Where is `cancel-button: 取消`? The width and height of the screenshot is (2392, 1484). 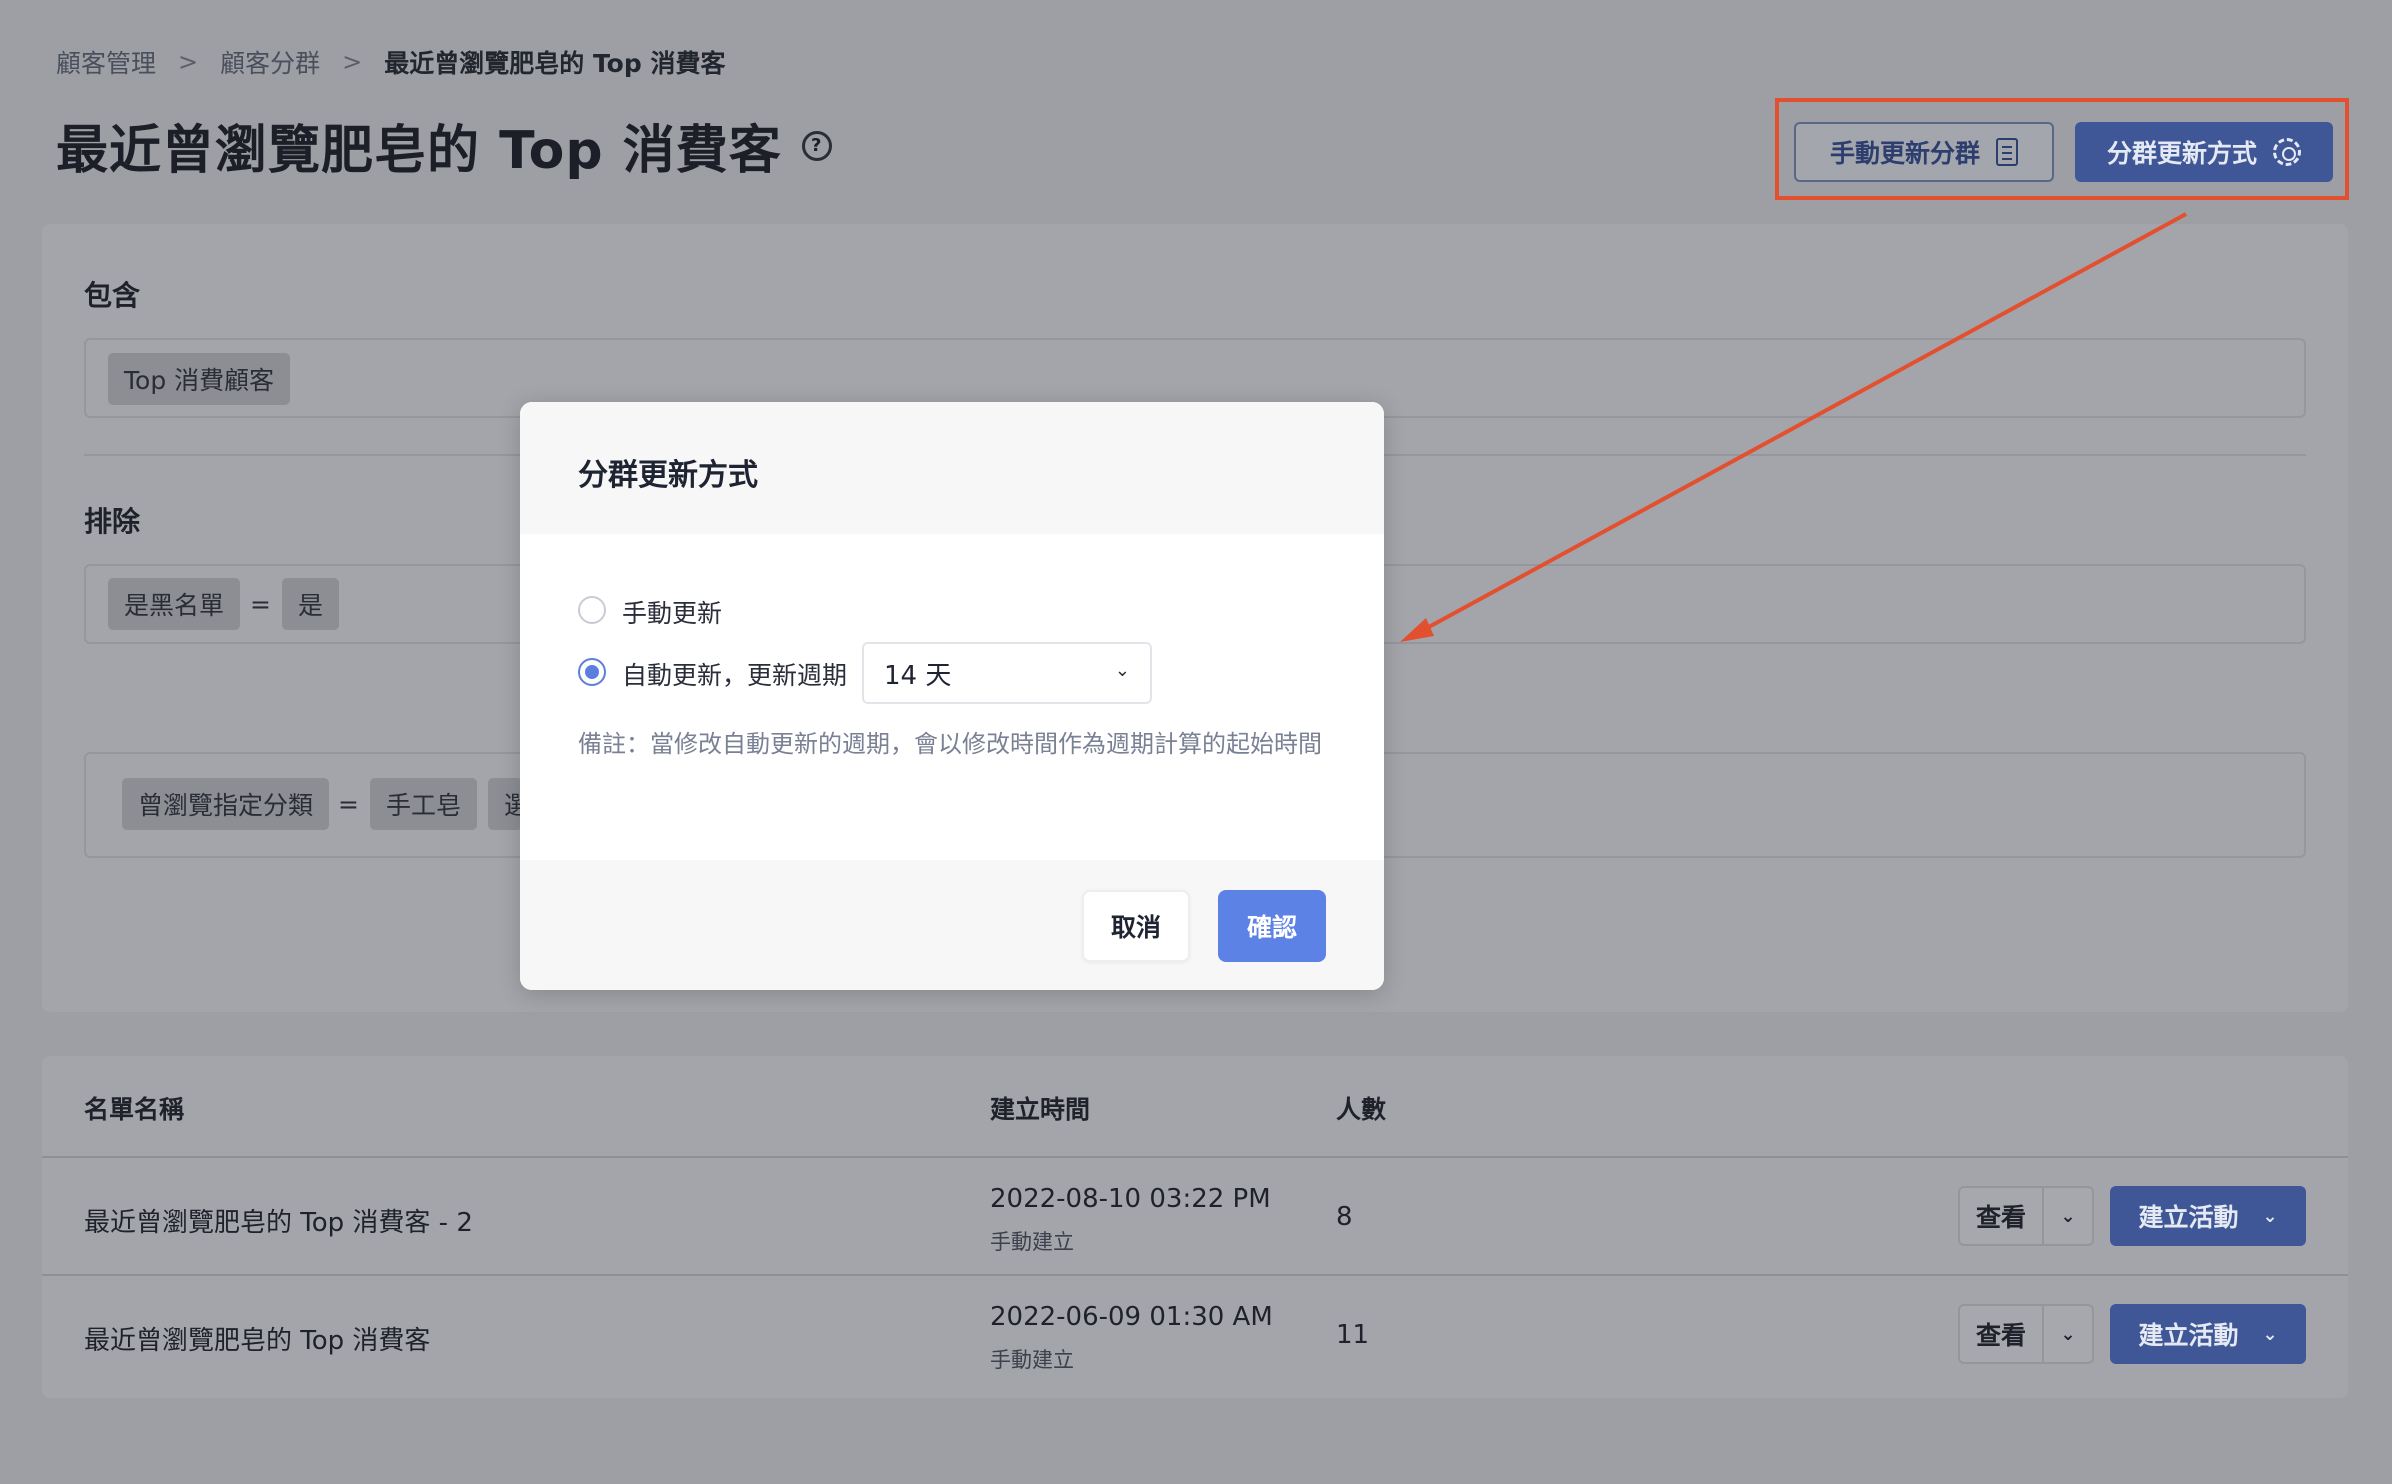 cancel-button: 取消 is located at coordinates (1136, 926).